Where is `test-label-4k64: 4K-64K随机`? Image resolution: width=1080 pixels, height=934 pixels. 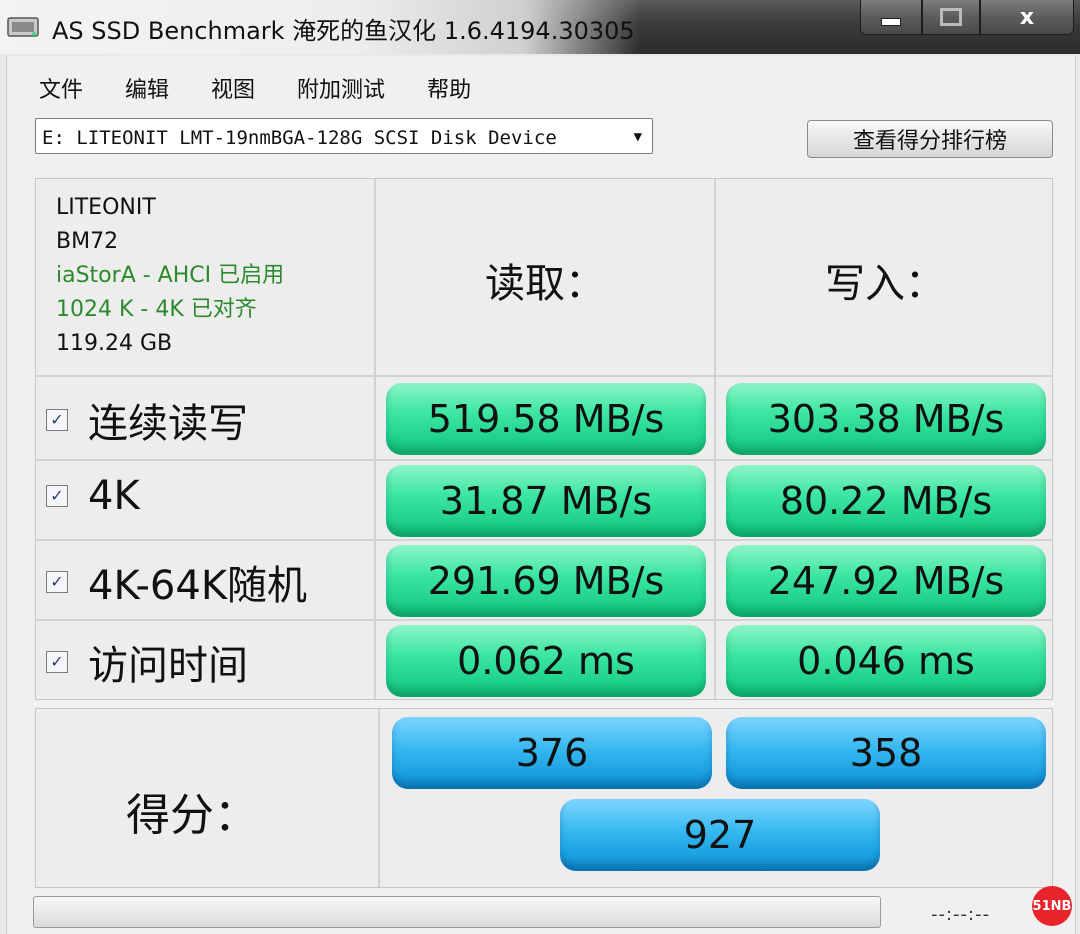
test-label-4k64: 4K-64K随机 is located at coordinates (198, 586).